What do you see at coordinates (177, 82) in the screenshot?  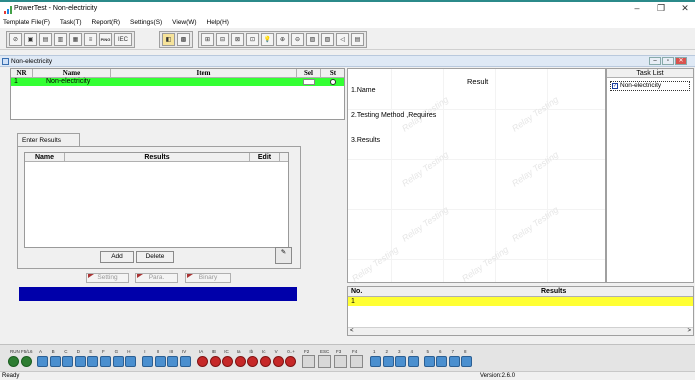 I see `table-row: 1 Non-electricity` at bounding box center [177, 82].